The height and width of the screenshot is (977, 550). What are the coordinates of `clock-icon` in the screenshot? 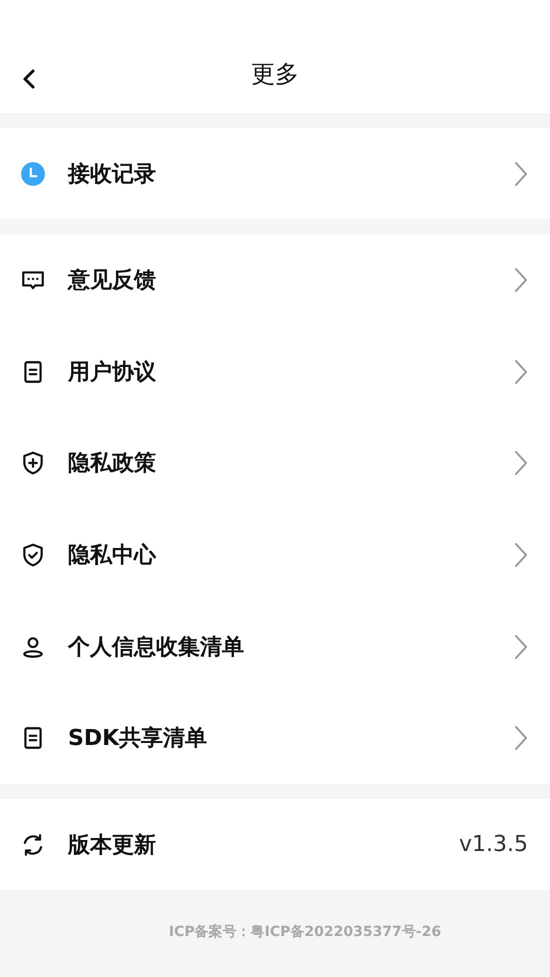 It's located at (33, 173).